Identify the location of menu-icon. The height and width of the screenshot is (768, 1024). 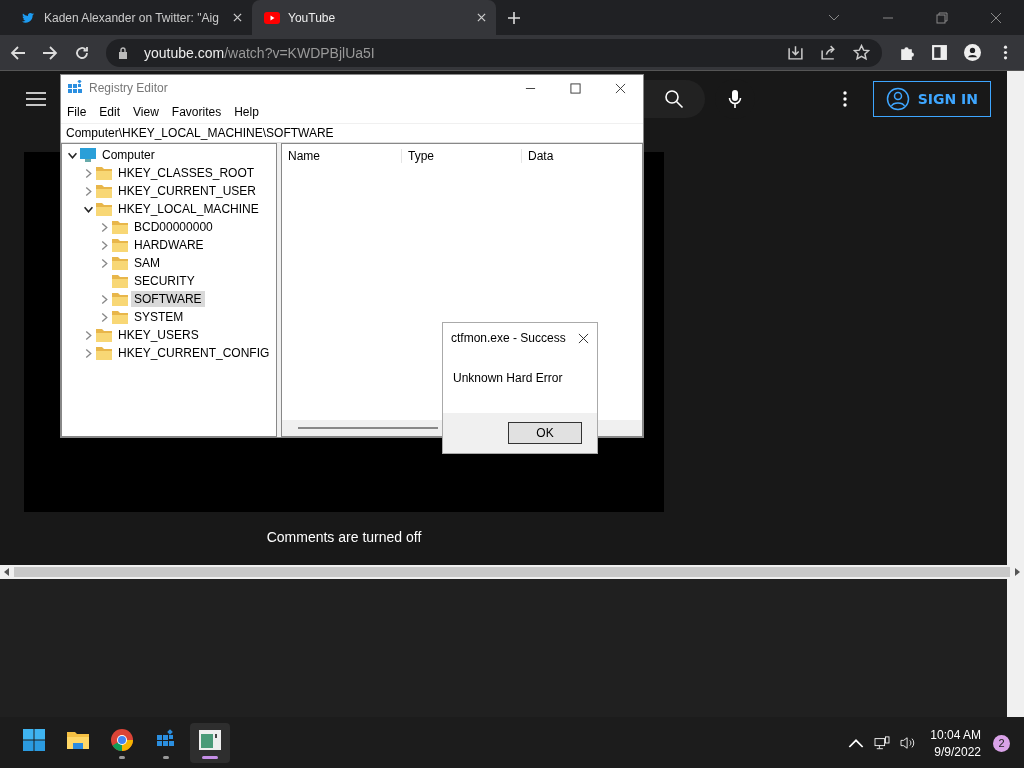
(36, 99).